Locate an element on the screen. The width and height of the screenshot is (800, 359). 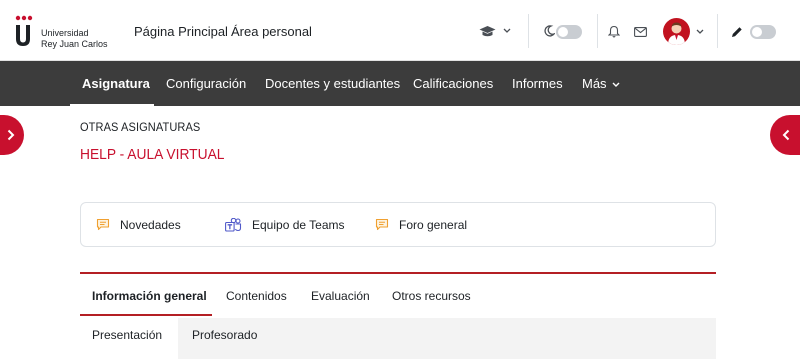
brand-name: Universidad Rey Juan Carlos is located at coordinates (74, 39).